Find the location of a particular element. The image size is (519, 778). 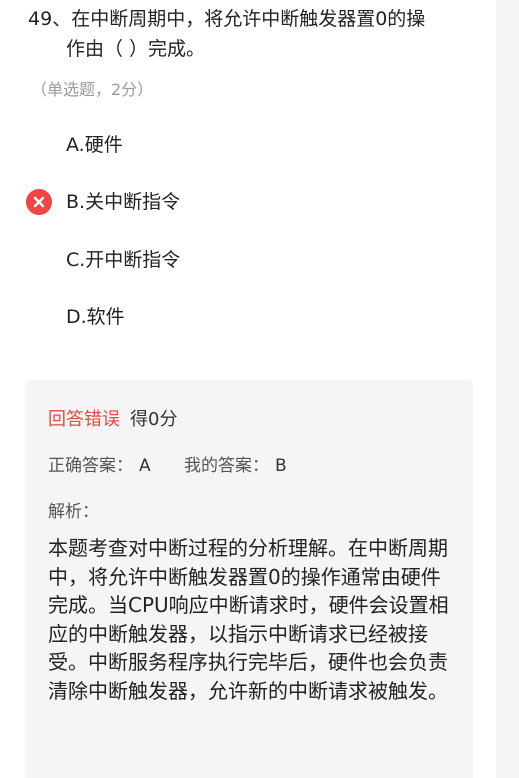

question-text-line1: 在中断周期中，将允许中断触发器置0的操 is located at coordinates (248, 19).